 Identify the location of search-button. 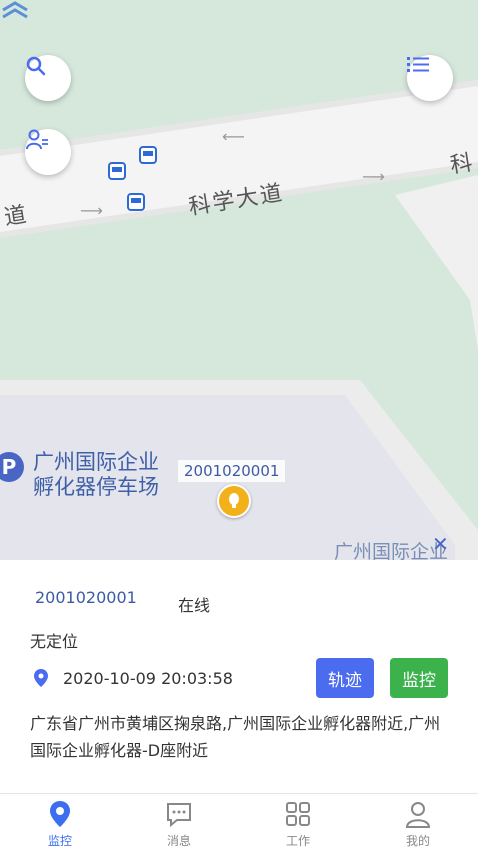
(48, 78).